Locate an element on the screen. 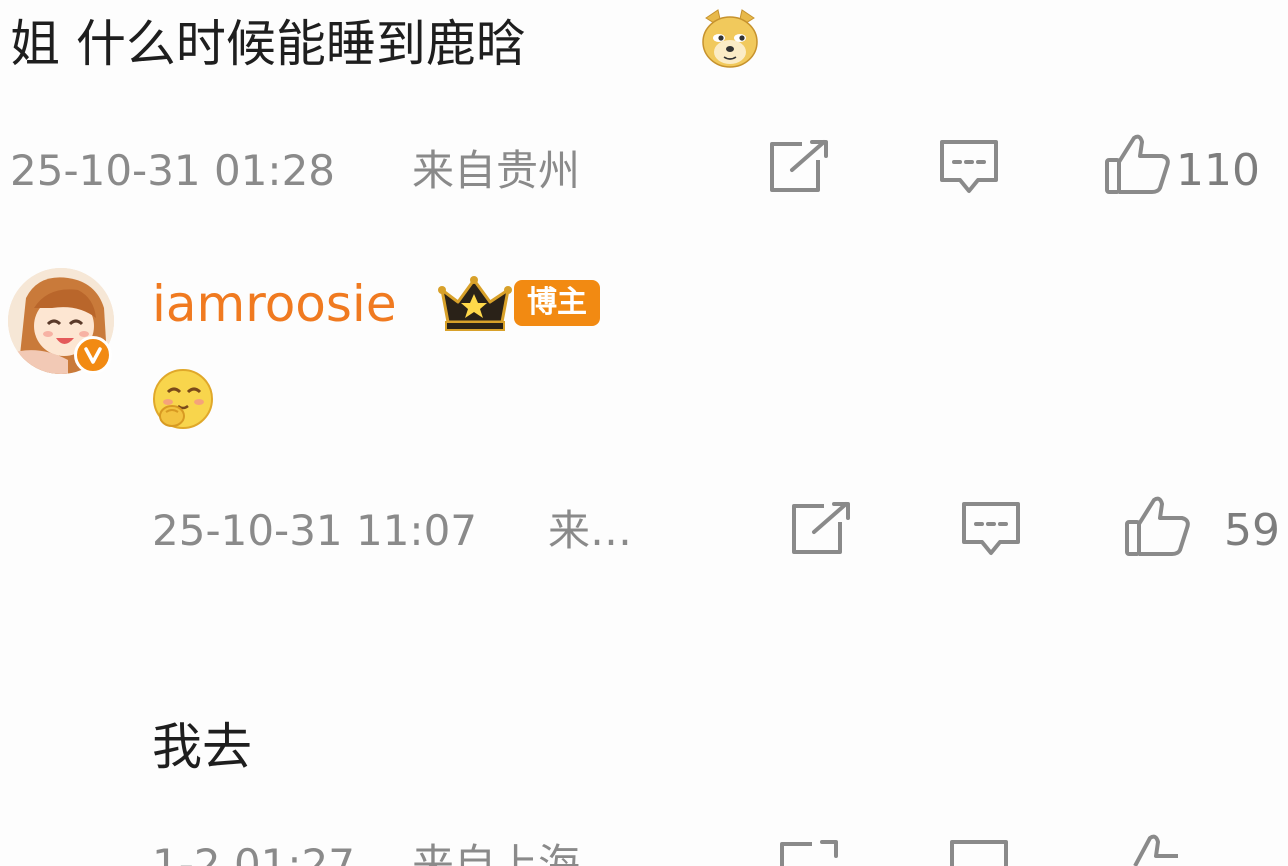 This screenshot has height=866, width=1288. blogger-badge-label: 博主 is located at coordinates (557, 302).